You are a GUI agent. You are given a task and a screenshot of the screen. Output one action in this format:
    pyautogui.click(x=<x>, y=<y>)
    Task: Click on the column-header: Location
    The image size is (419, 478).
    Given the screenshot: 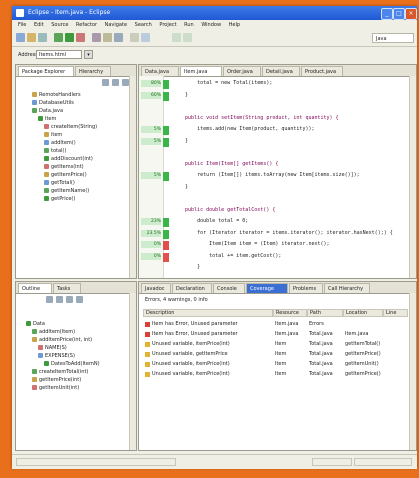 What is the action you would take?
    pyautogui.click(x=363, y=313)
    